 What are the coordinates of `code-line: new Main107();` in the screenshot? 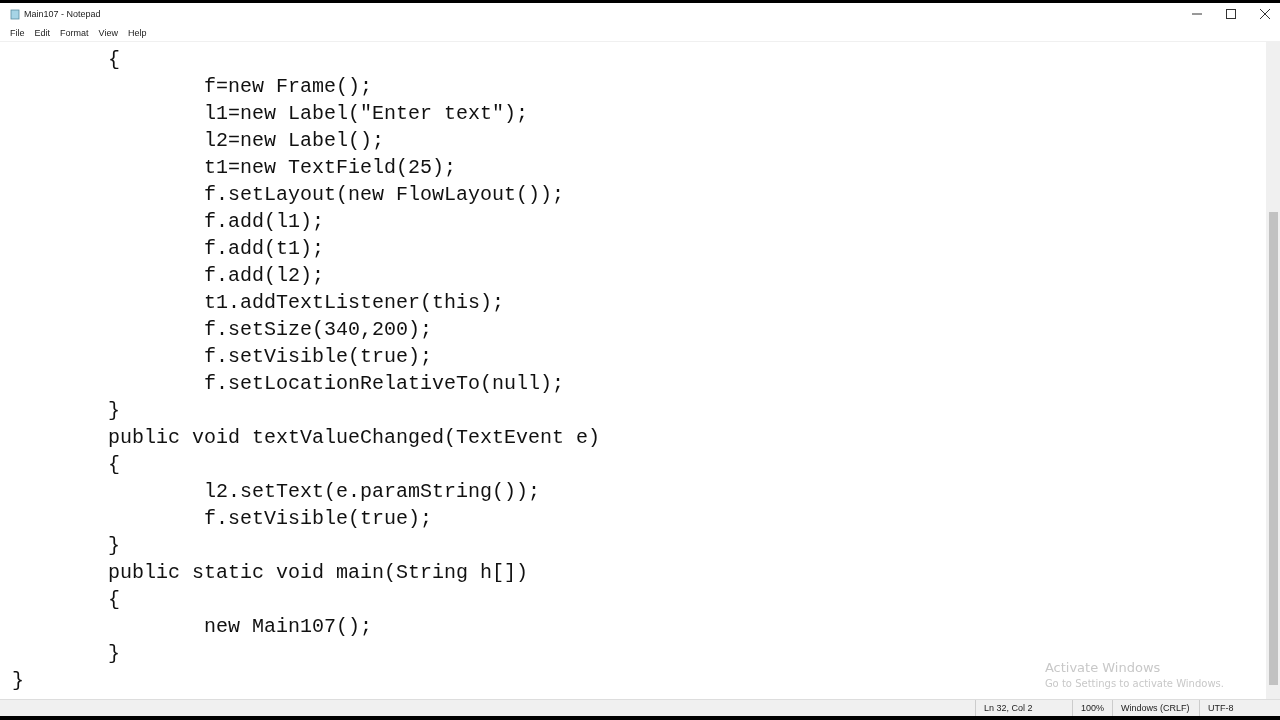 It's located at (288, 627).